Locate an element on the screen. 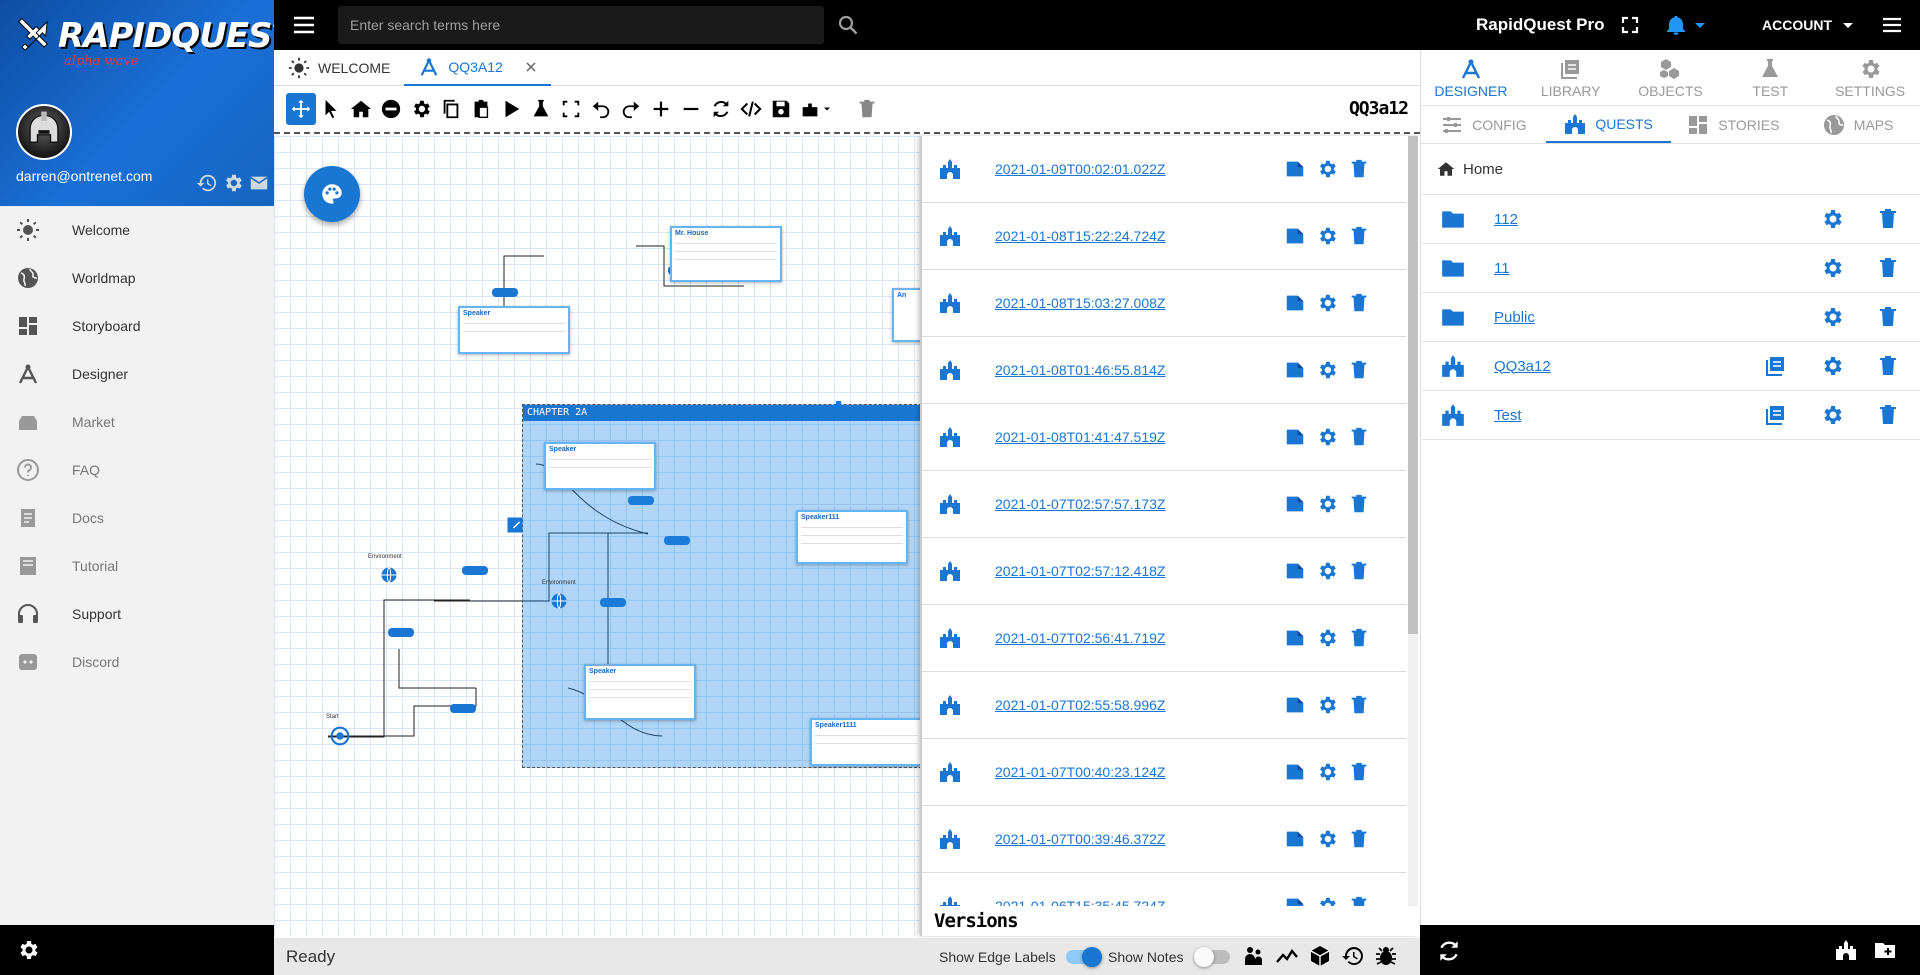 This screenshot has width=1920, height=975. folder-row: 11 is located at coordinates (1671, 268).